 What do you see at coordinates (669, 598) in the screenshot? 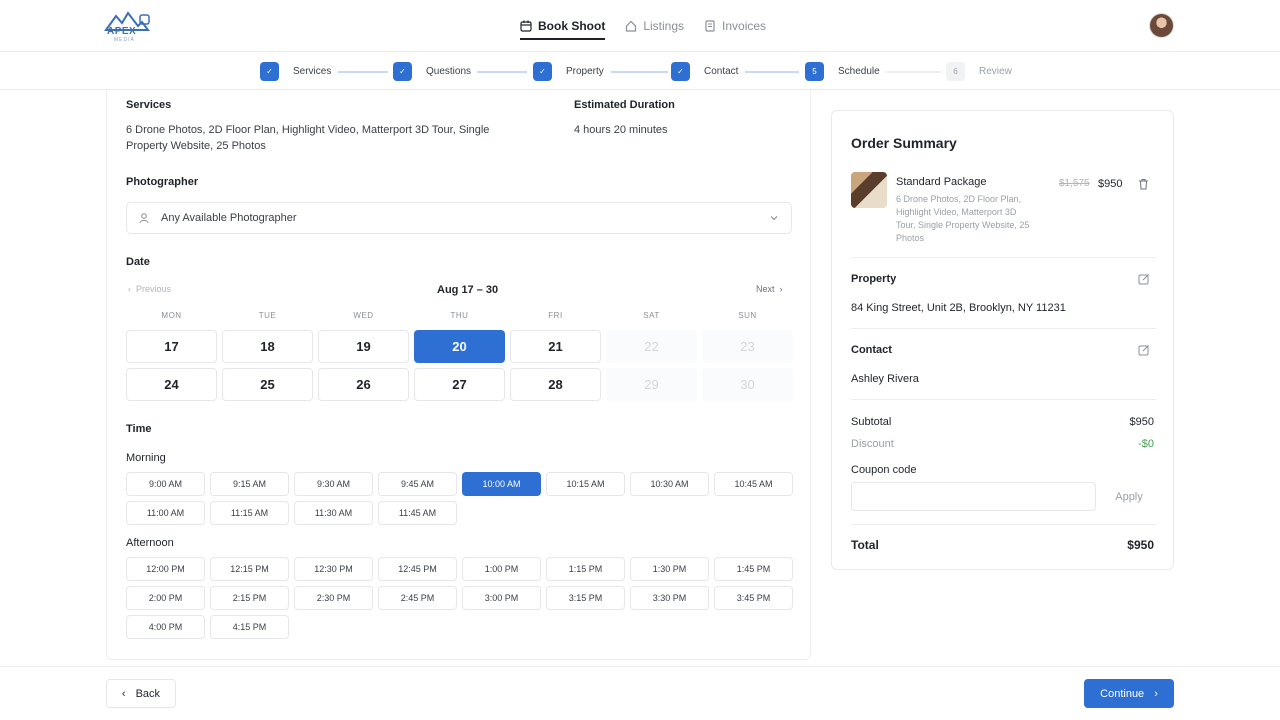
I see `time-slot: 3:30 PM` at bounding box center [669, 598].